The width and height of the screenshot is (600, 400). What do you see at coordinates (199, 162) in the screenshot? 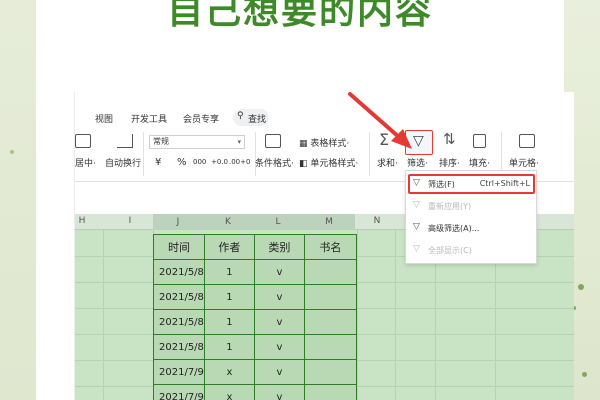
I see `thousands-button: 000` at bounding box center [199, 162].